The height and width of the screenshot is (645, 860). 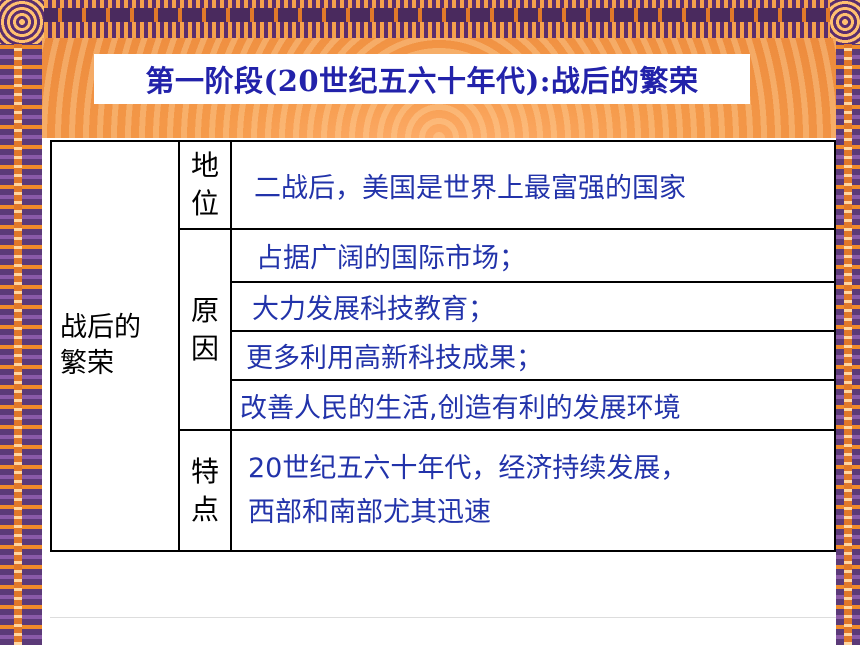 What do you see at coordinates (205, 185) in the screenshot?
I see `row-label-cell: 地 位` at bounding box center [205, 185].